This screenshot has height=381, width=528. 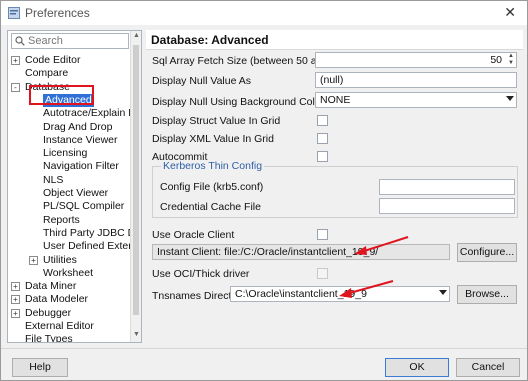 What do you see at coordinates (53, 60) in the screenshot?
I see `tree-item-label: Code Editor` at bounding box center [53, 60].